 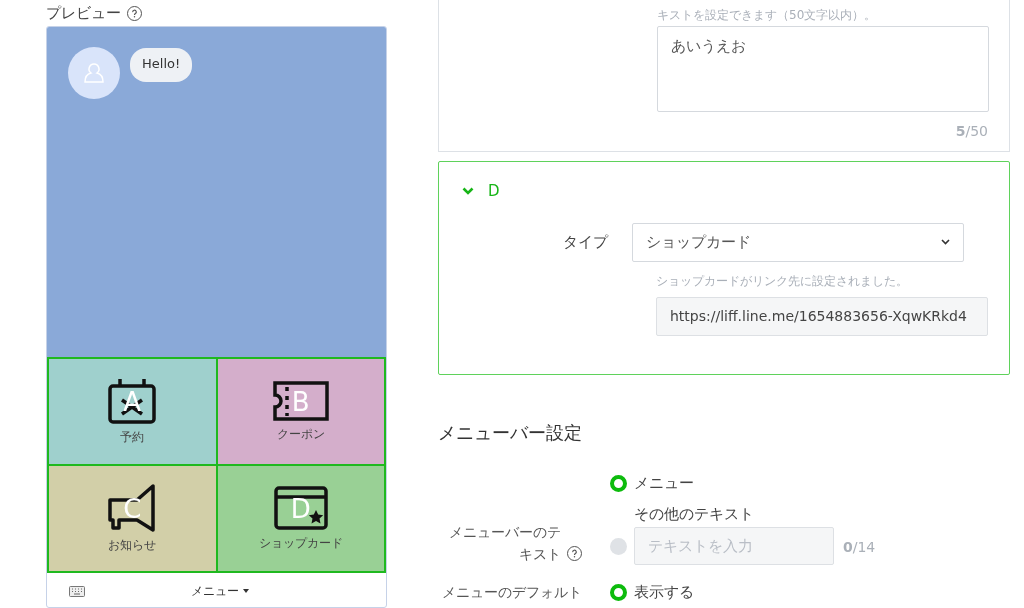 What do you see at coordinates (782, 280) in the screenshot?
I see `hint-text: ショップカードがリンク先に設定されました。` at bounding box center [782, 280].